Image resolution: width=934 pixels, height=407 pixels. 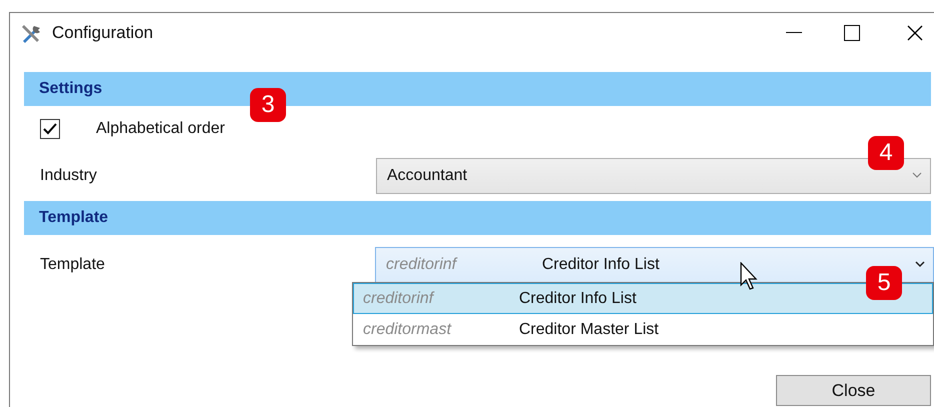 I want to click on callout-badge: 5, so click(x=884, y=283).